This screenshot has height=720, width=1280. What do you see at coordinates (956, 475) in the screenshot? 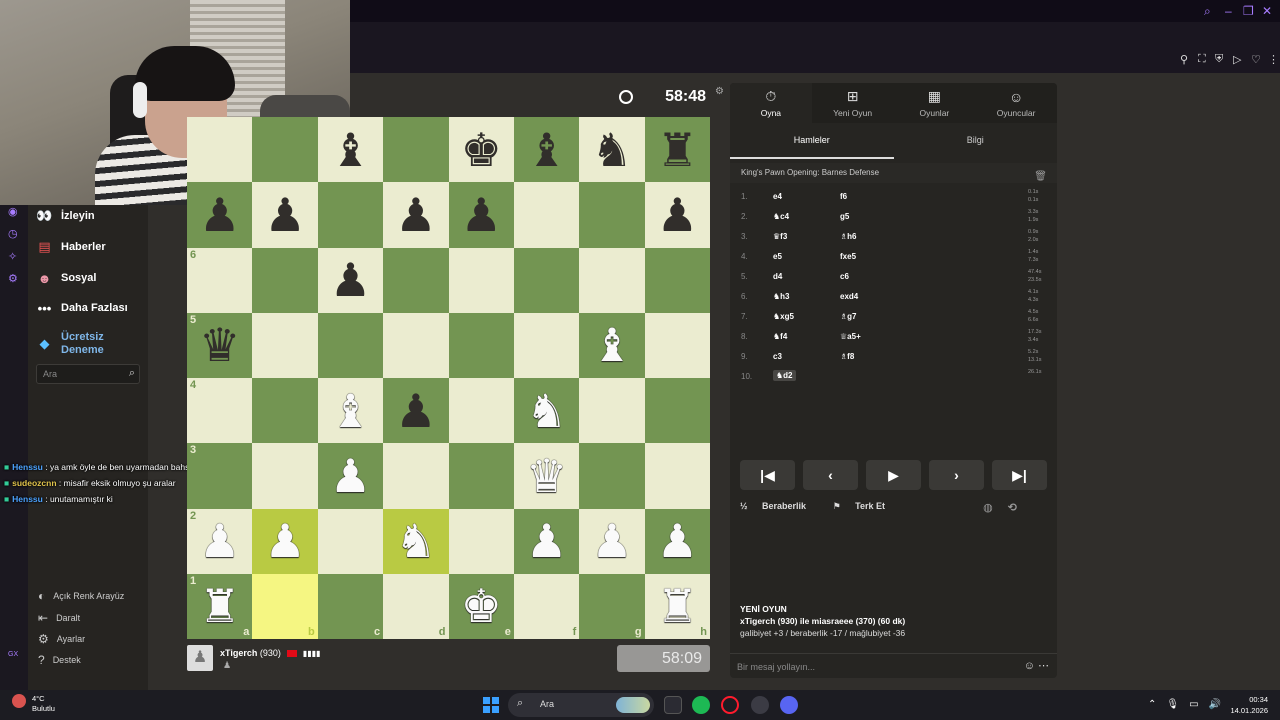
I see `next-move-button: ›` at bounding box center [956, 475].